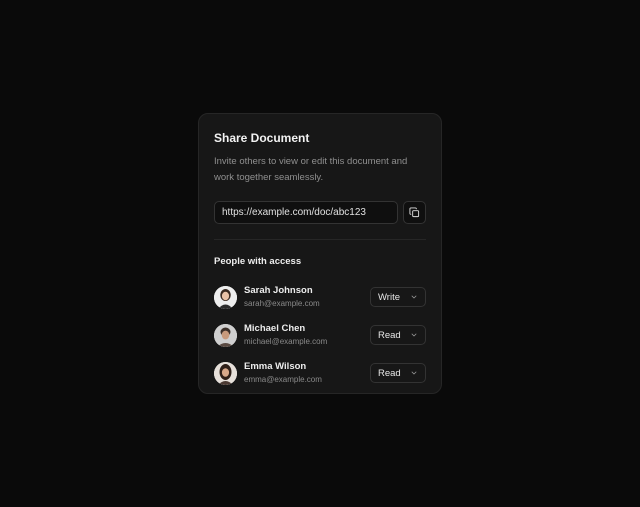 Image resolution: width=640 pixels, height=507 pixels. I want to click on person-email: michael@example.com, so click(286, 341).